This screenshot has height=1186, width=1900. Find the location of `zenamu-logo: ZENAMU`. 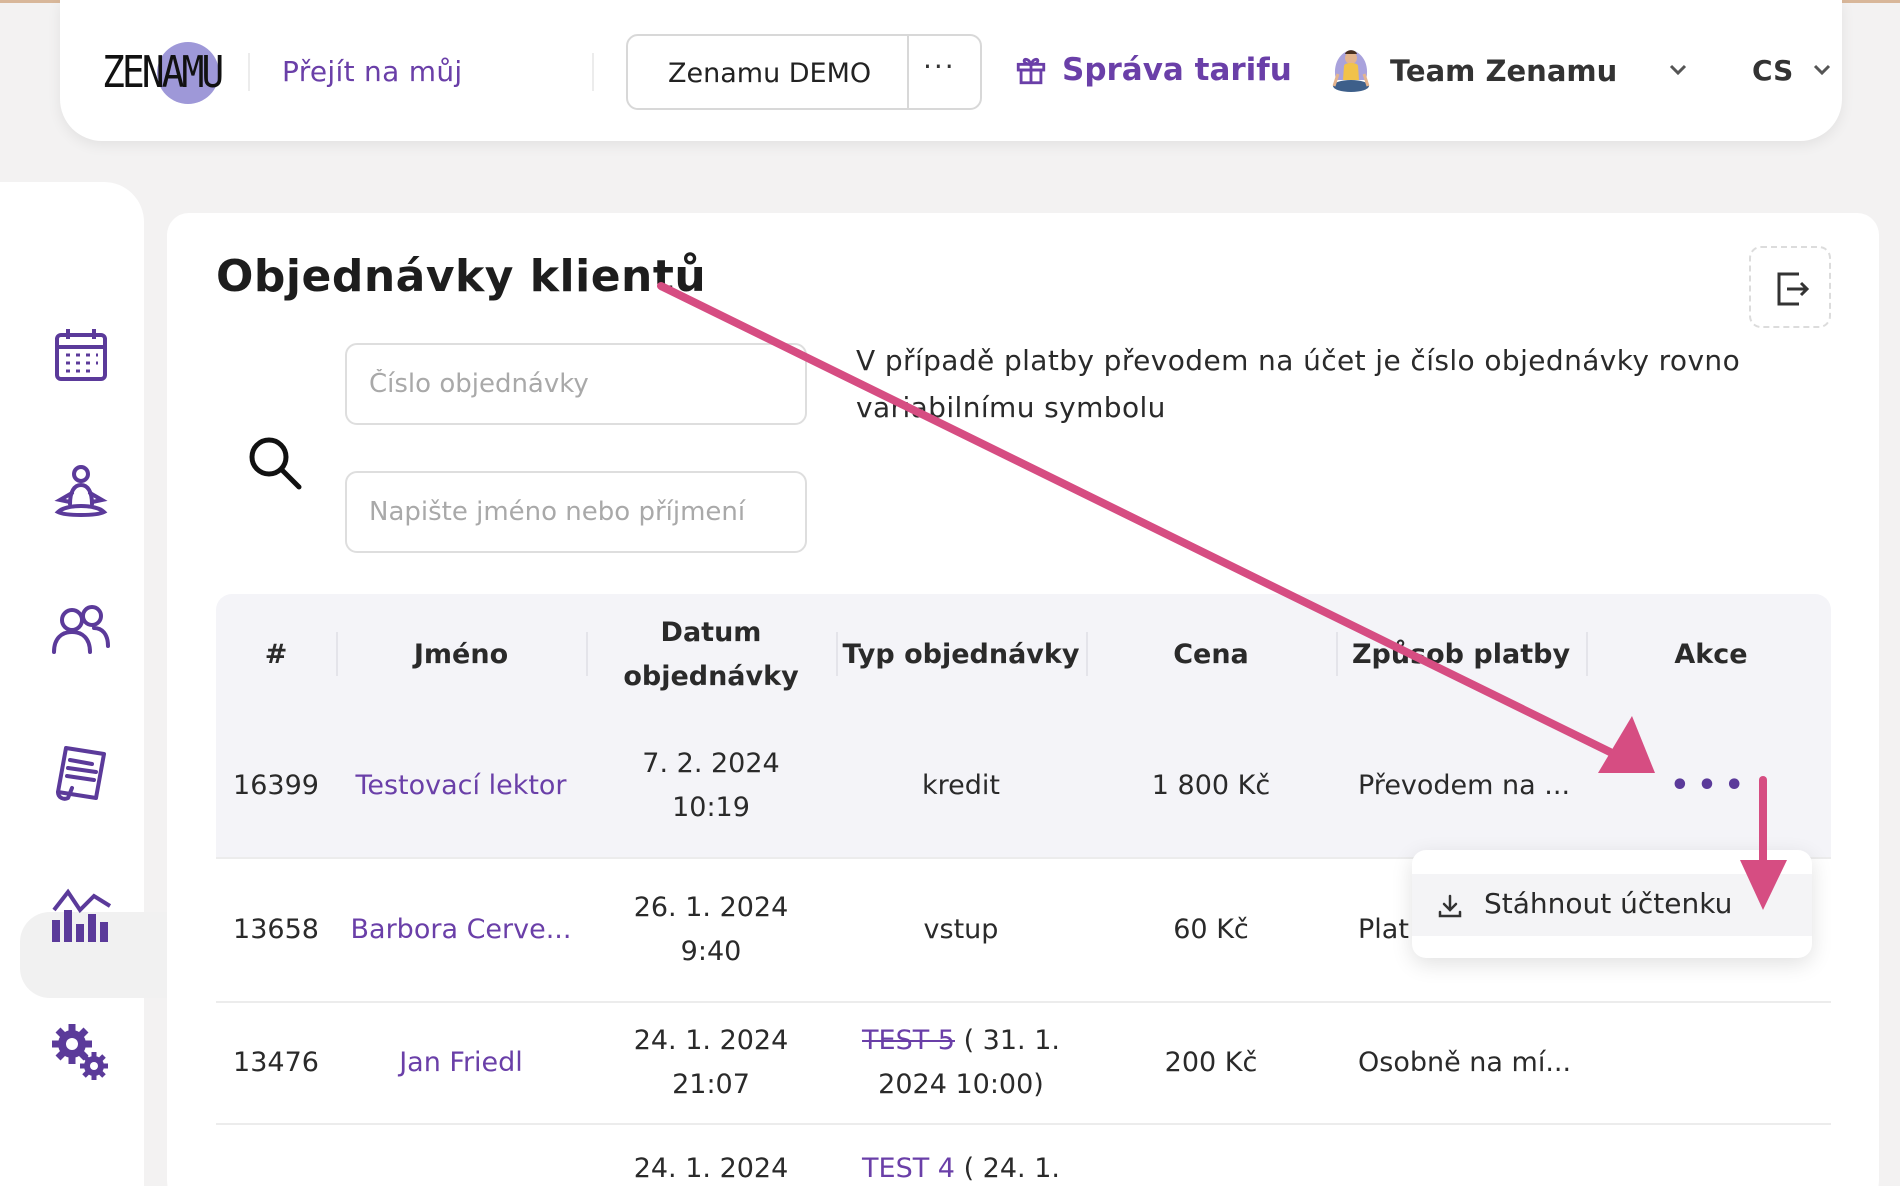

zenamu-logo: ZENAMU is located at coordinates (164, 73).